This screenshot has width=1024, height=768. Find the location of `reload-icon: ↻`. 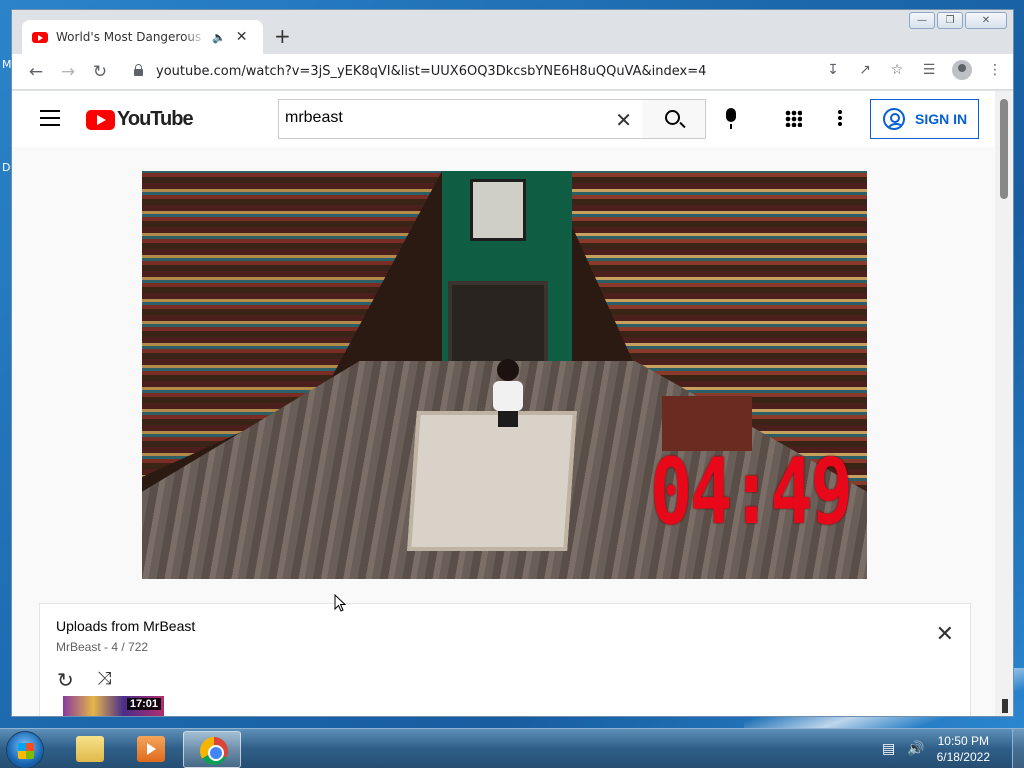

reload-icon: ↻ is located at coordinates (100, 72).